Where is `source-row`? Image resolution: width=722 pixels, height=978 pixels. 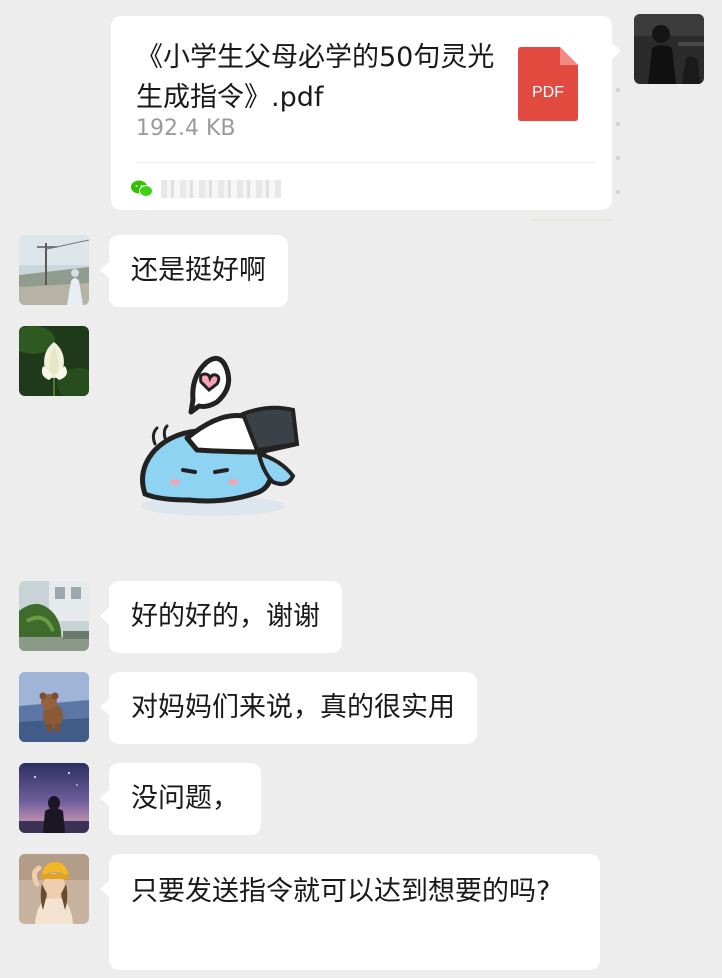 source-row is located at coordinates (231, 189).